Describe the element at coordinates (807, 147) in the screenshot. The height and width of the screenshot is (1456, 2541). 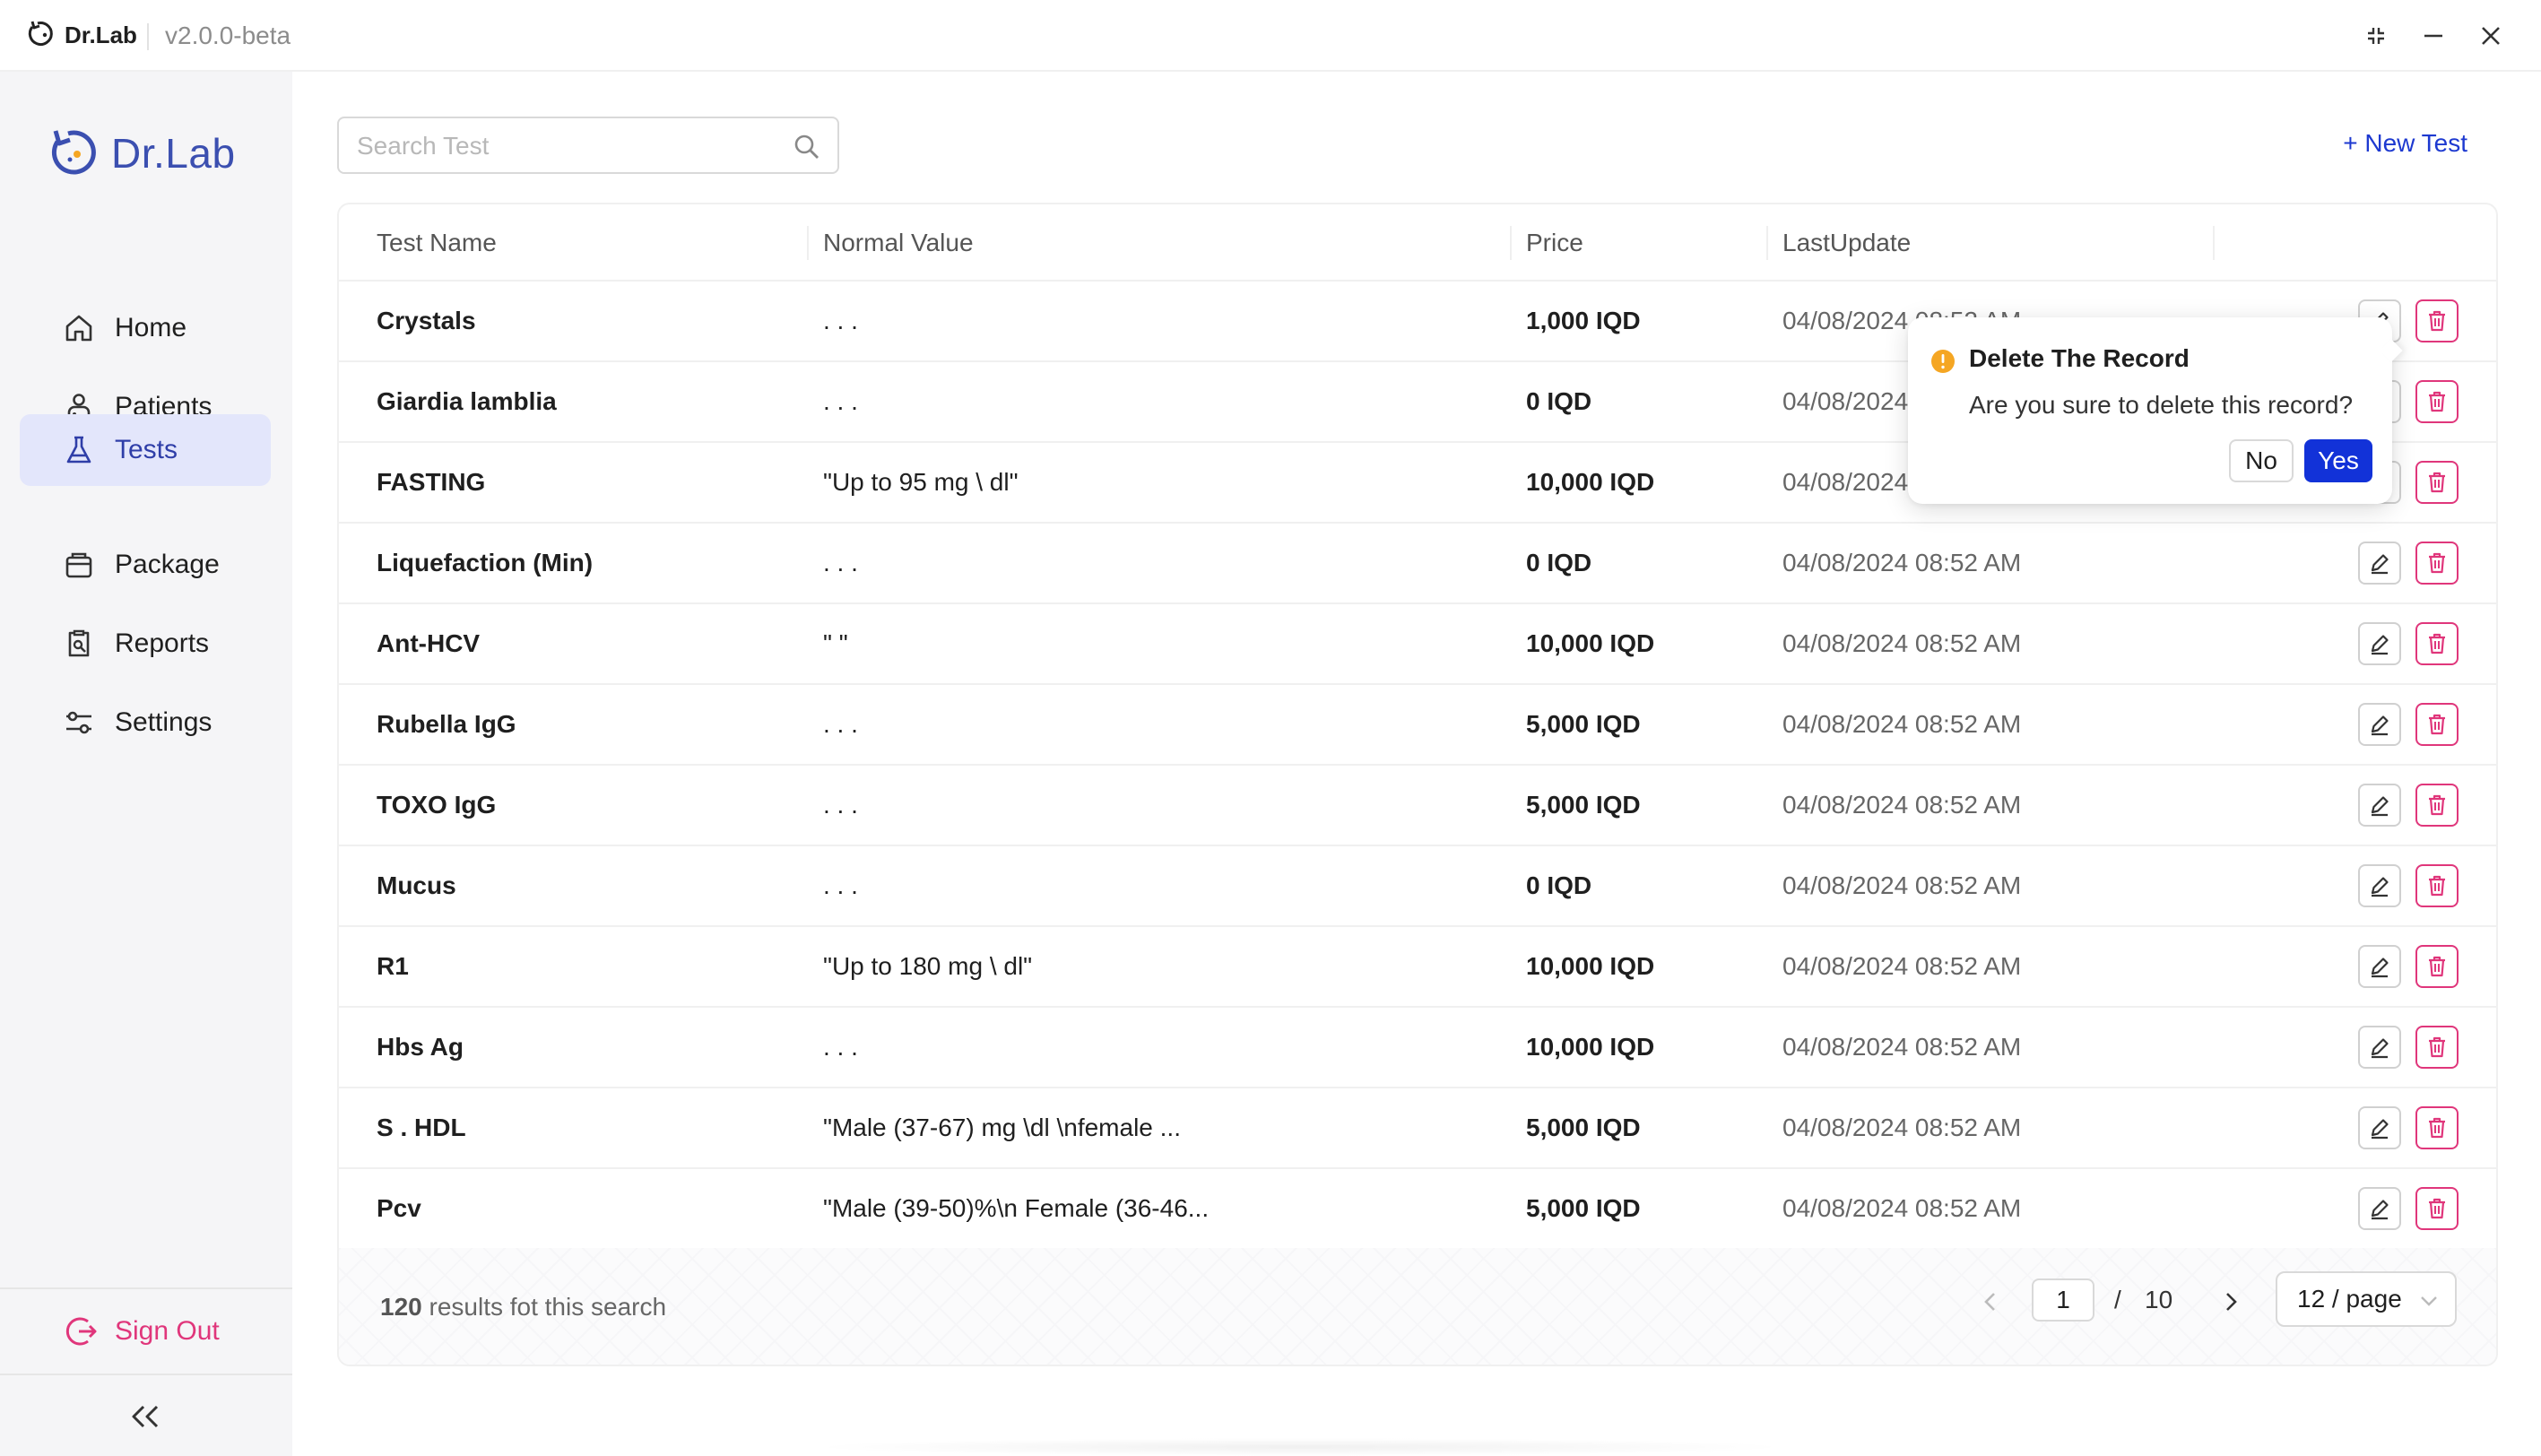
I see `search-icon` at that location.